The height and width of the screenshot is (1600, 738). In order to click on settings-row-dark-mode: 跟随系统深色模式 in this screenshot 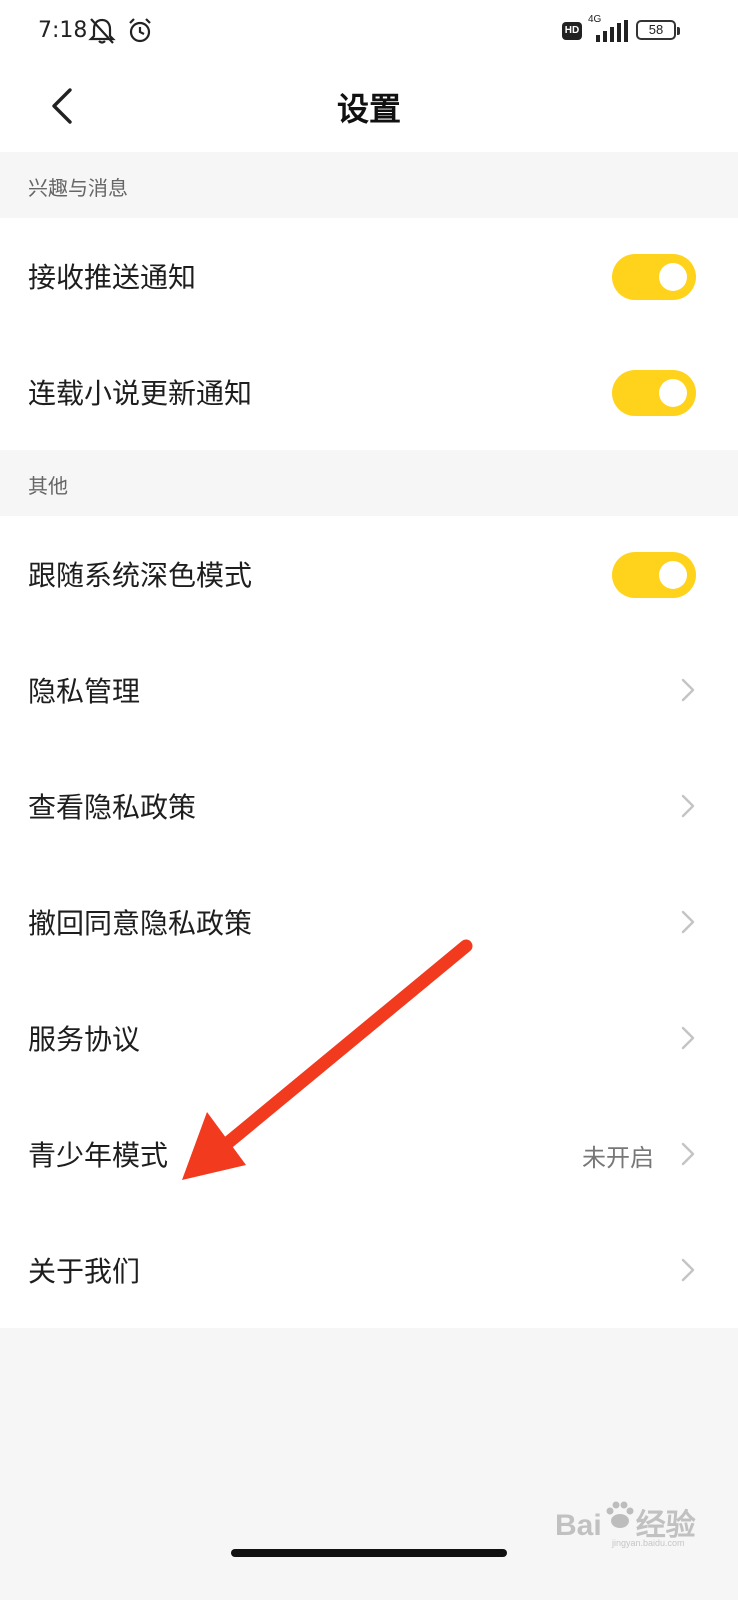, I will do `click(369, 574)`.